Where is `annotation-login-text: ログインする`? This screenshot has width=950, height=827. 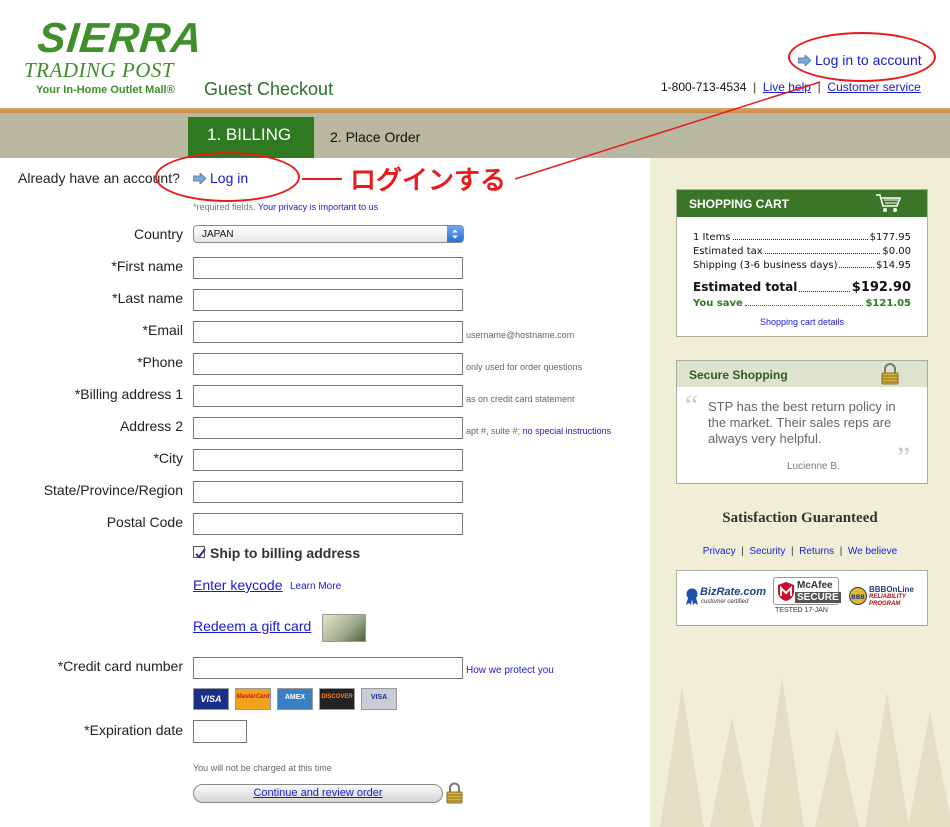
annotation-login-text: ログインする is located at coordinates (428, 181).